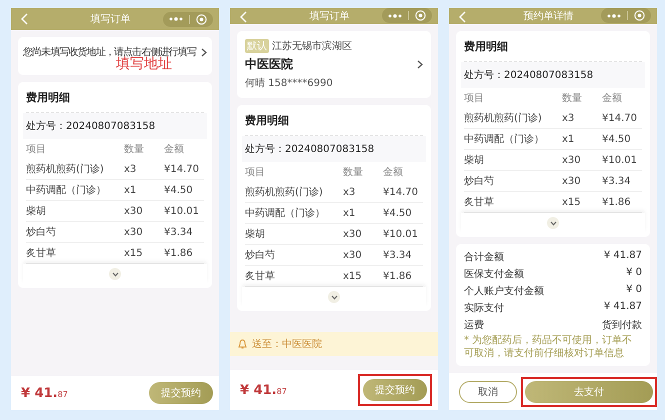 The height and width of the screenshot is (420, 665). Describe the element at coordinates (312, 46) in the screenshot. I see `address-region: 江苏无锡市滨湖区` at that location.